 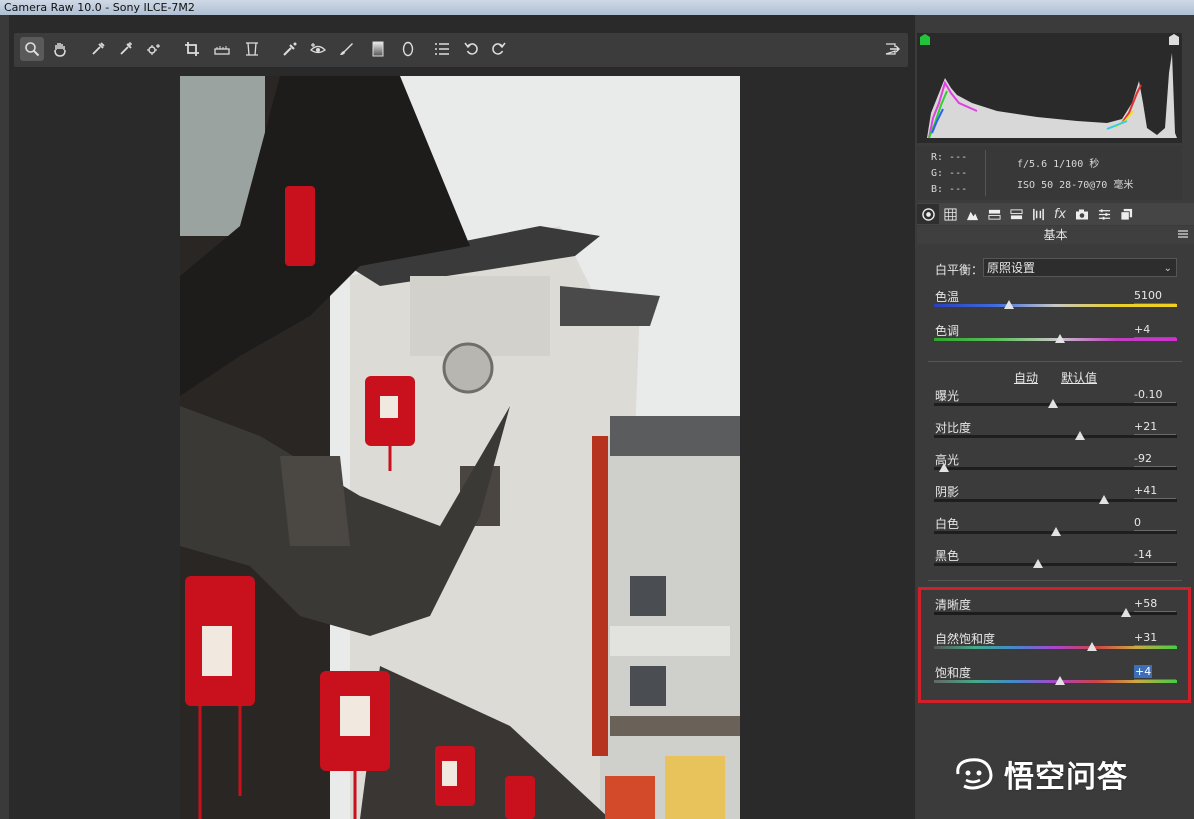 What do you see at coordinates (1148, 394) in the screenshot?
I see `slider-value-text: -0.10` at bounding box center [1148, 394].